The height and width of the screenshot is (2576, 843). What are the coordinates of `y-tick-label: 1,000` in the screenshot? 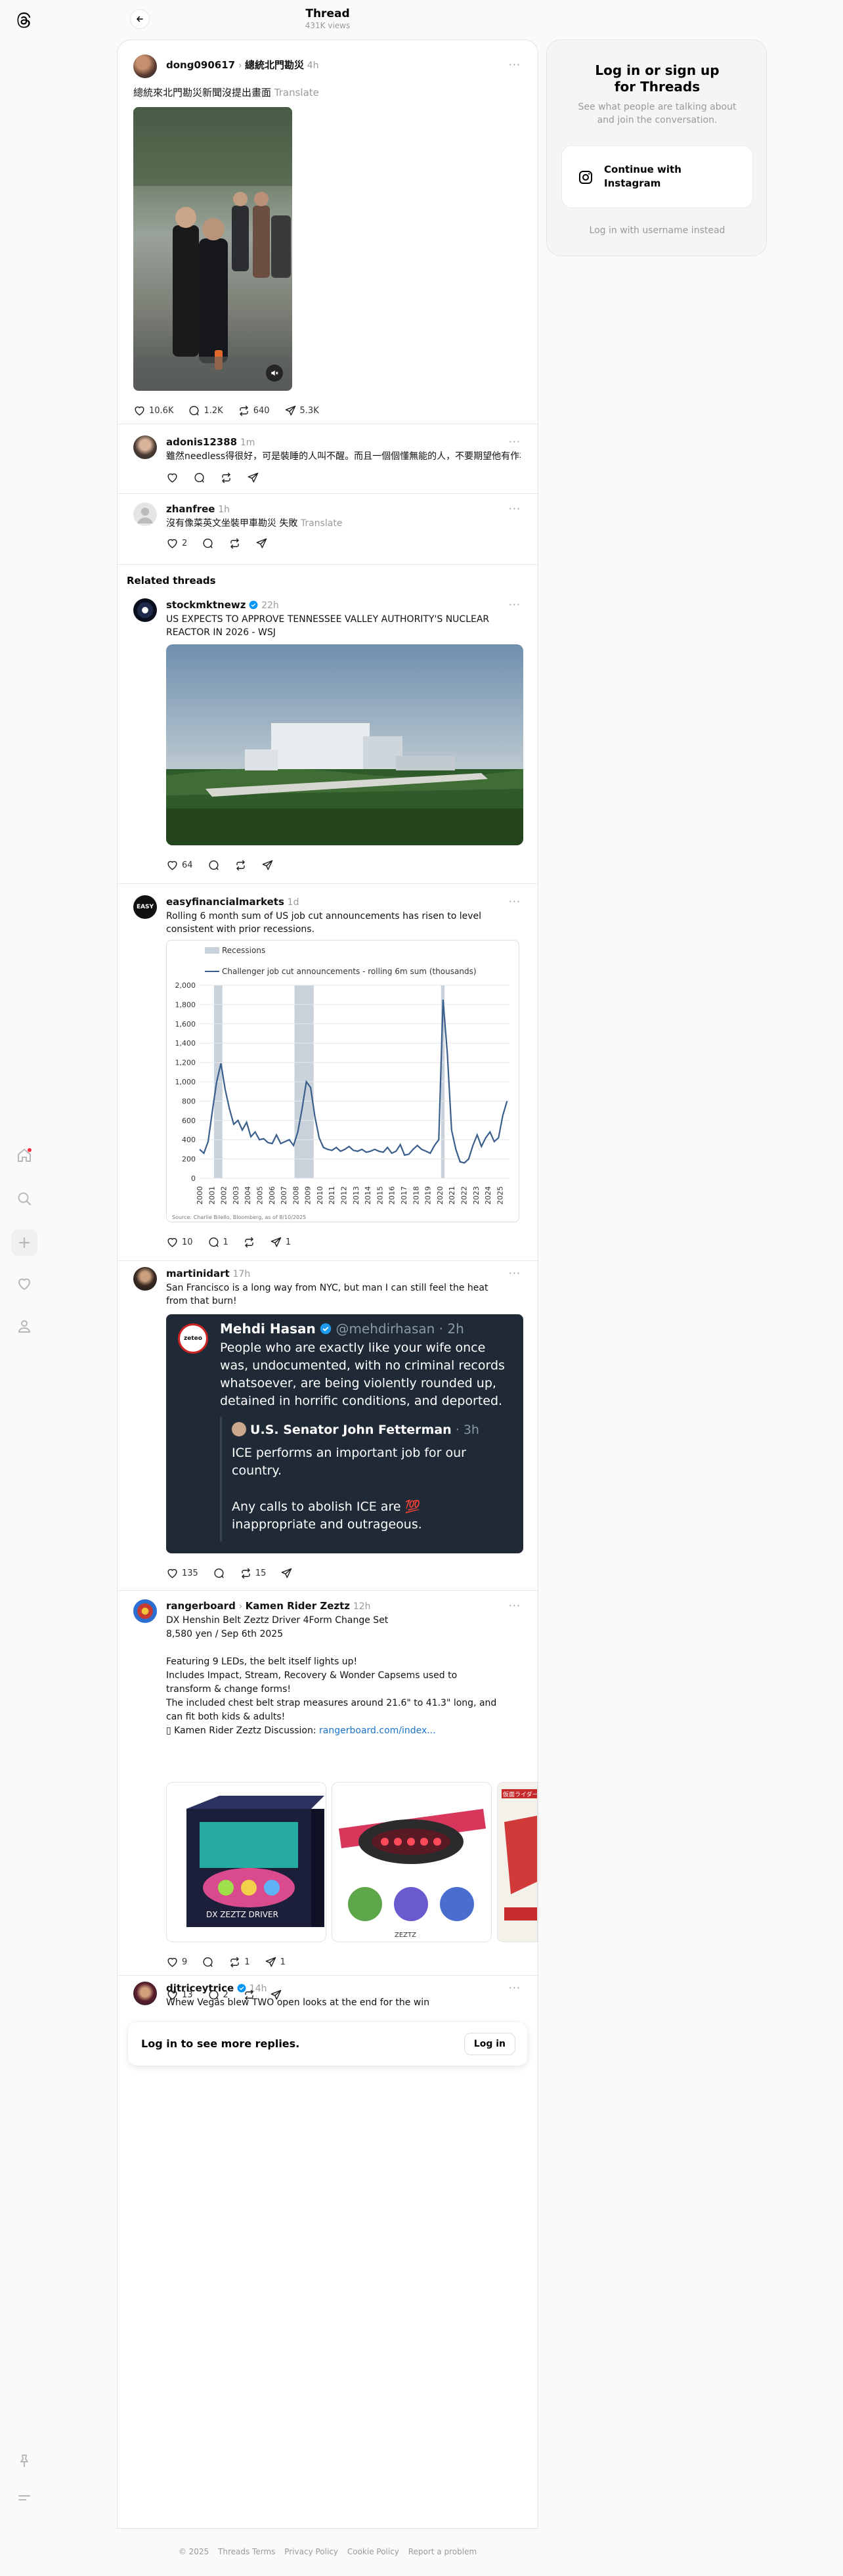 It's located at (185, 1082).